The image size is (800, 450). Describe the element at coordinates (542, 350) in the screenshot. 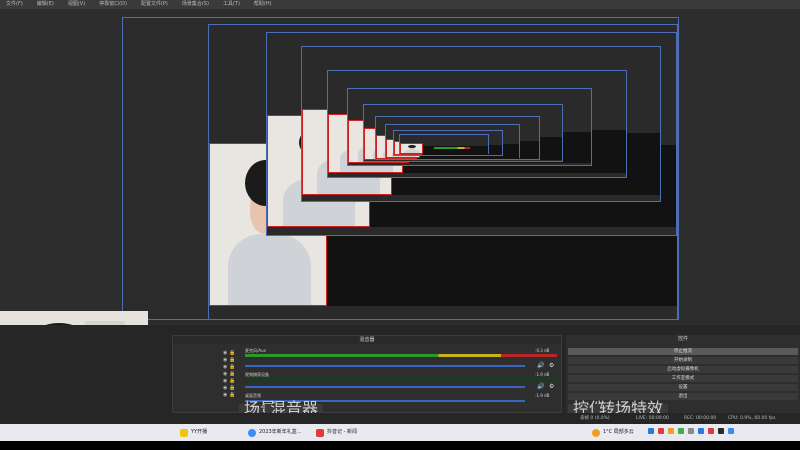

I see `track-db: -0.3 dB` at that location.